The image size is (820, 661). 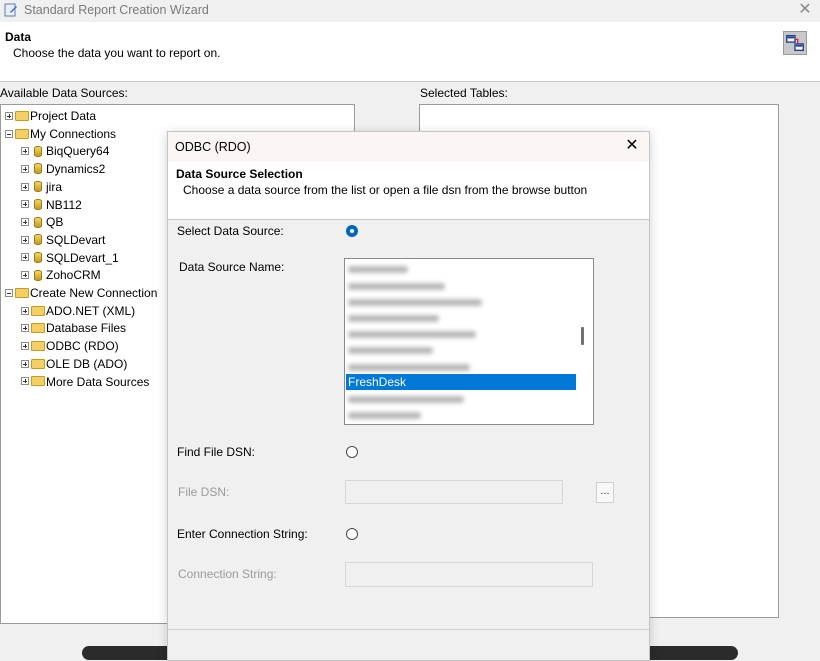 I want to click on tree-item-label: SQLDevart_1, so click(x=82, y=257).